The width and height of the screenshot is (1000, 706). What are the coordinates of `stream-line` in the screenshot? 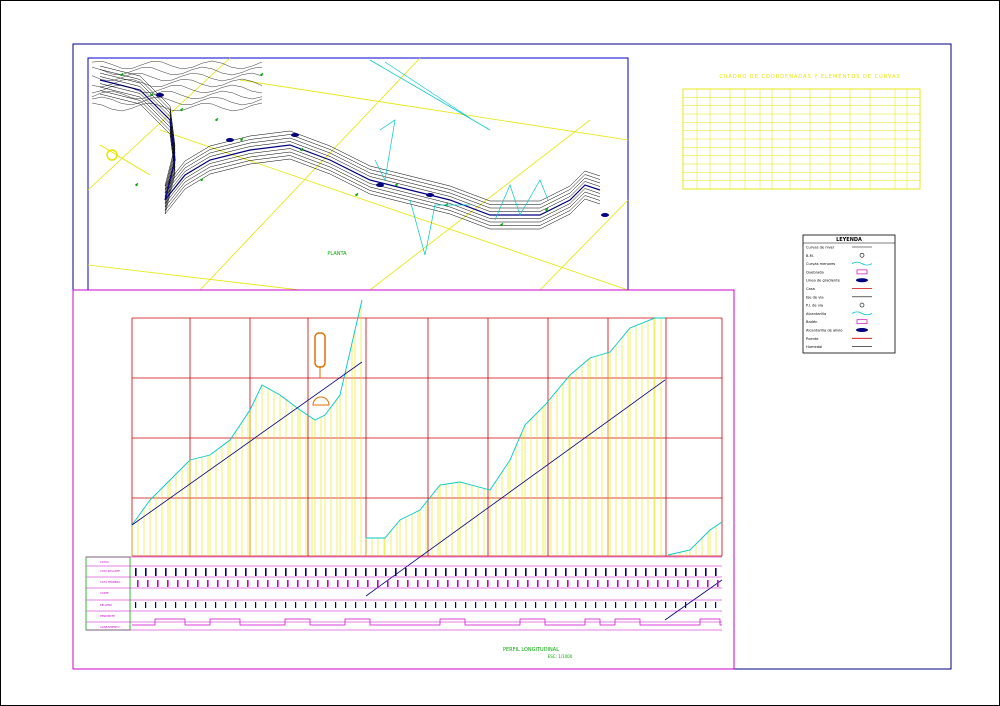 It's located at (430, 95).